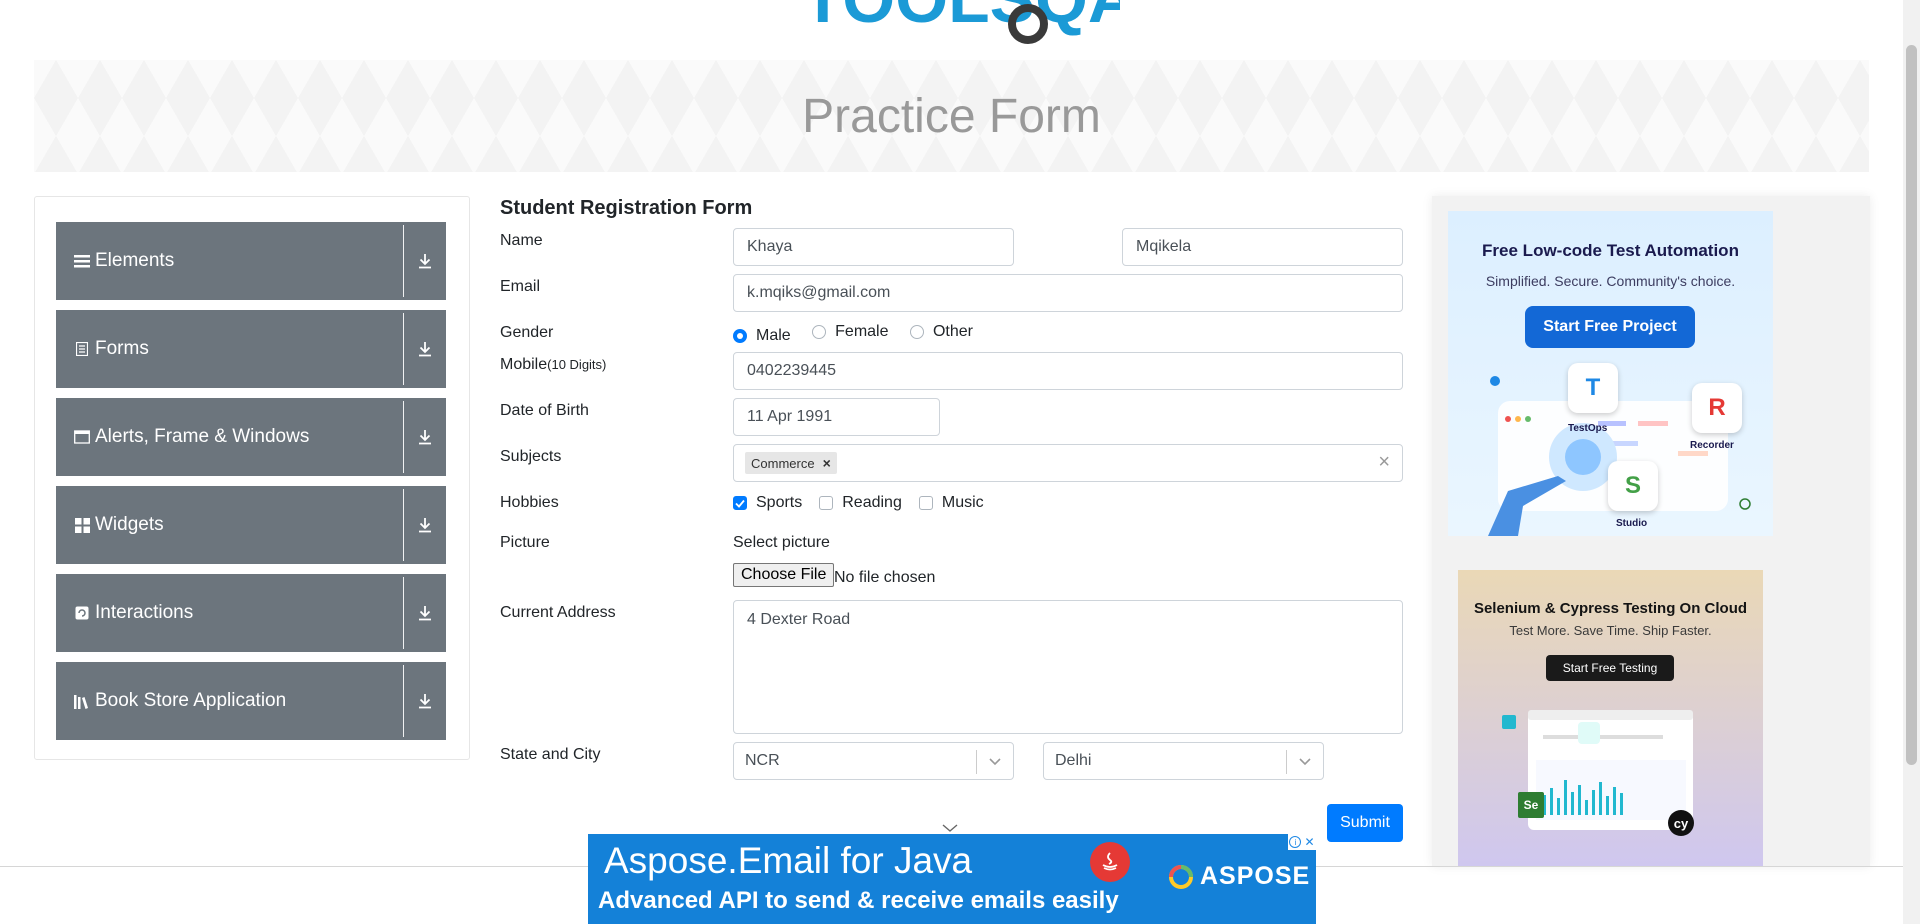  What do you see at coordinates (520, 286) in the screenshot?
I see `email-label: Email` at bounding box center [520, 286].